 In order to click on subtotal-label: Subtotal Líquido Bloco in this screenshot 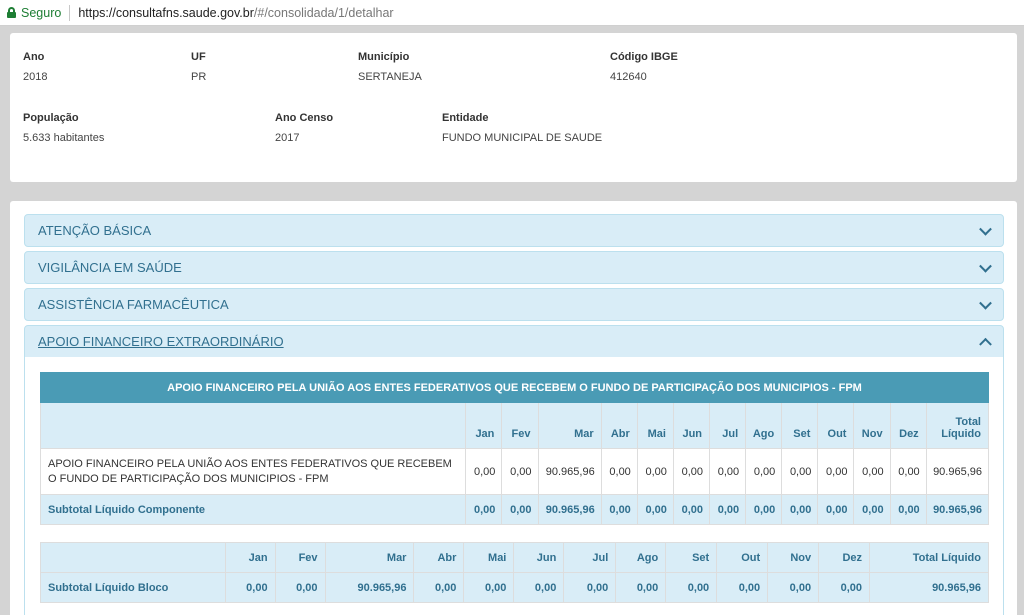, I will do `click(133, 587)`.